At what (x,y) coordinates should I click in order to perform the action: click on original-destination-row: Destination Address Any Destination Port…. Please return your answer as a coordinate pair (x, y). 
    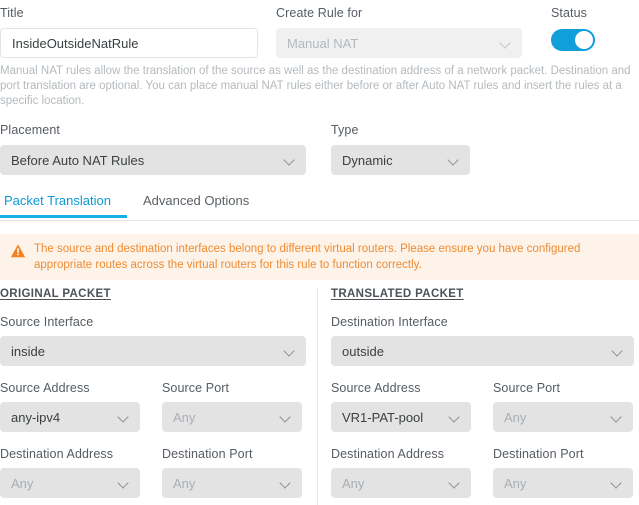
    Looking at the image, I should click on (153, 472).